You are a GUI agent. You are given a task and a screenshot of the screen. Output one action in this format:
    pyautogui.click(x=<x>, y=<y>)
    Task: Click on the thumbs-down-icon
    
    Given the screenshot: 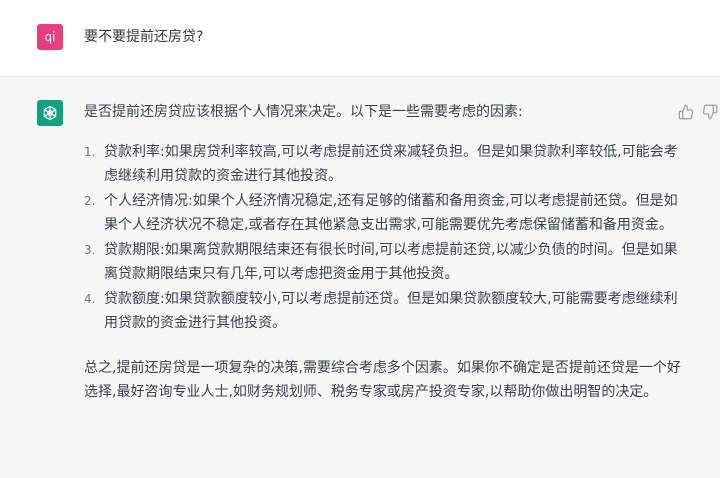 What is the action you would take?
    pyautogui.click(x=710, y=112)
    